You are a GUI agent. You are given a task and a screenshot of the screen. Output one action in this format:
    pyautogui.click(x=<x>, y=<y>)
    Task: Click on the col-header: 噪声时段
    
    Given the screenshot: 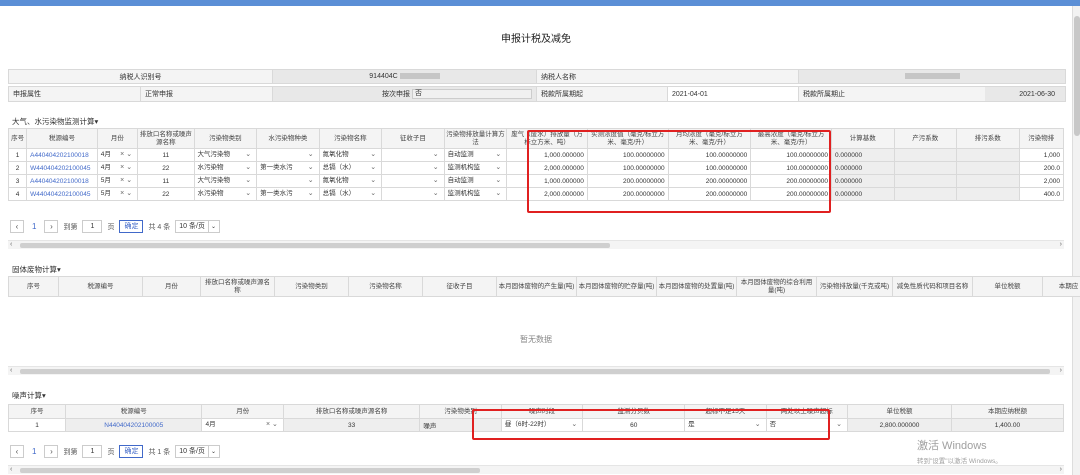 What is the action you would take?
    pyautogui.click(x=542, y=411)
    